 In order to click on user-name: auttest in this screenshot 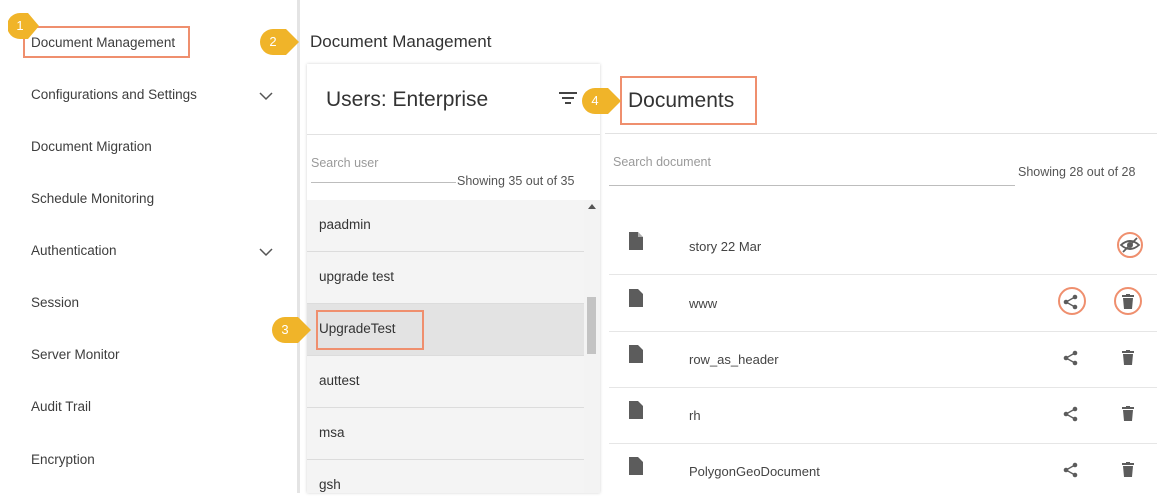, I will do `click(339, 380)`.